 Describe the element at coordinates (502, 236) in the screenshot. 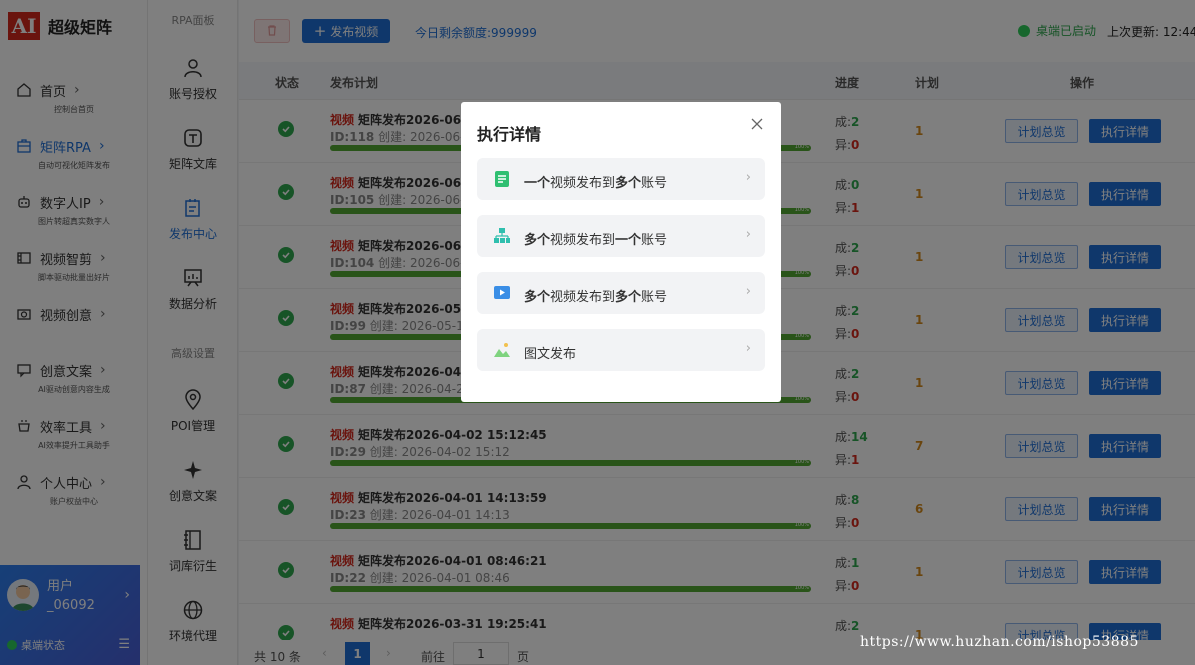

I see `tree-green-icon` at that location.